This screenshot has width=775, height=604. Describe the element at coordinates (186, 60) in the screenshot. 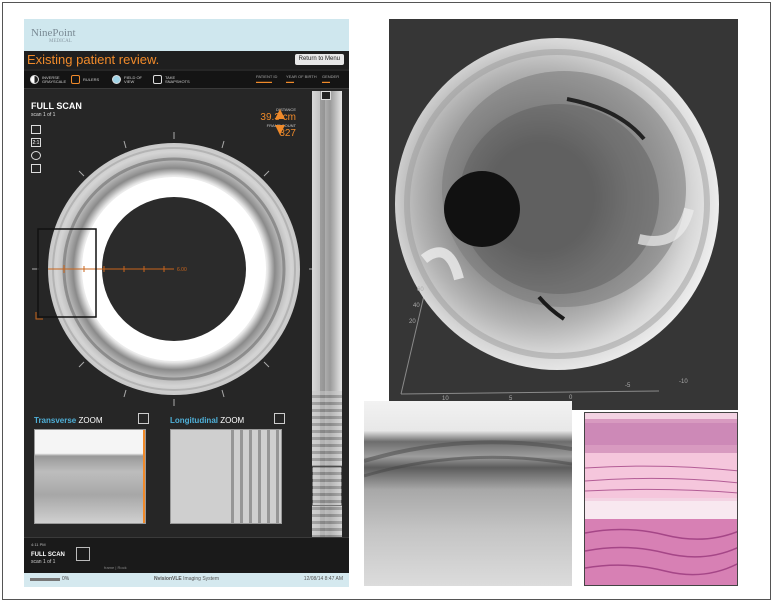

I see `title-bar: Existing patient review. Return to Menu` at that location.